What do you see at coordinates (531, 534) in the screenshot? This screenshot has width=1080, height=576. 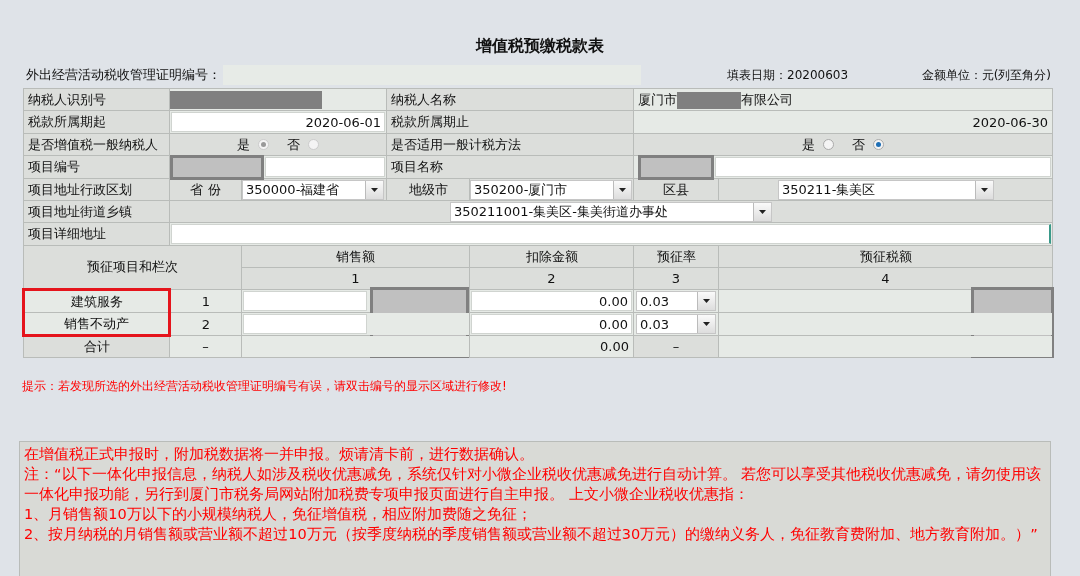 I see `notice-text: 2、按月纳税的月销售额或营业额不超过10万元（按季度纳税的季度销售额或营业额不超过30万元）的缴纳义务人，免征教育费附加、地方教育附加。）”` at bounding box center [531, 534].